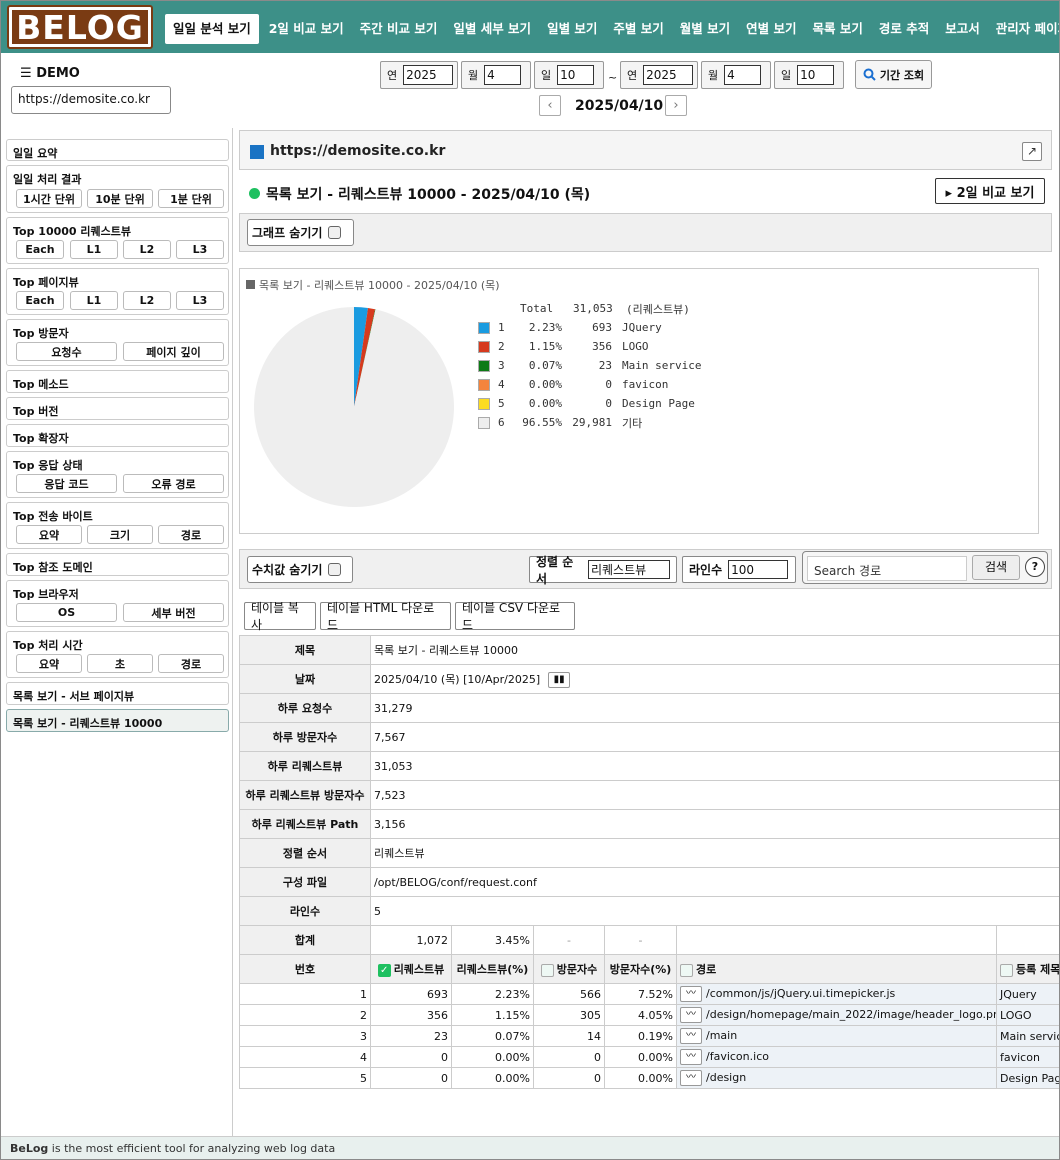 This screenshot has width=1060, height=1160. I want to click on top-req-l3-button: L3, so click(200, 249).